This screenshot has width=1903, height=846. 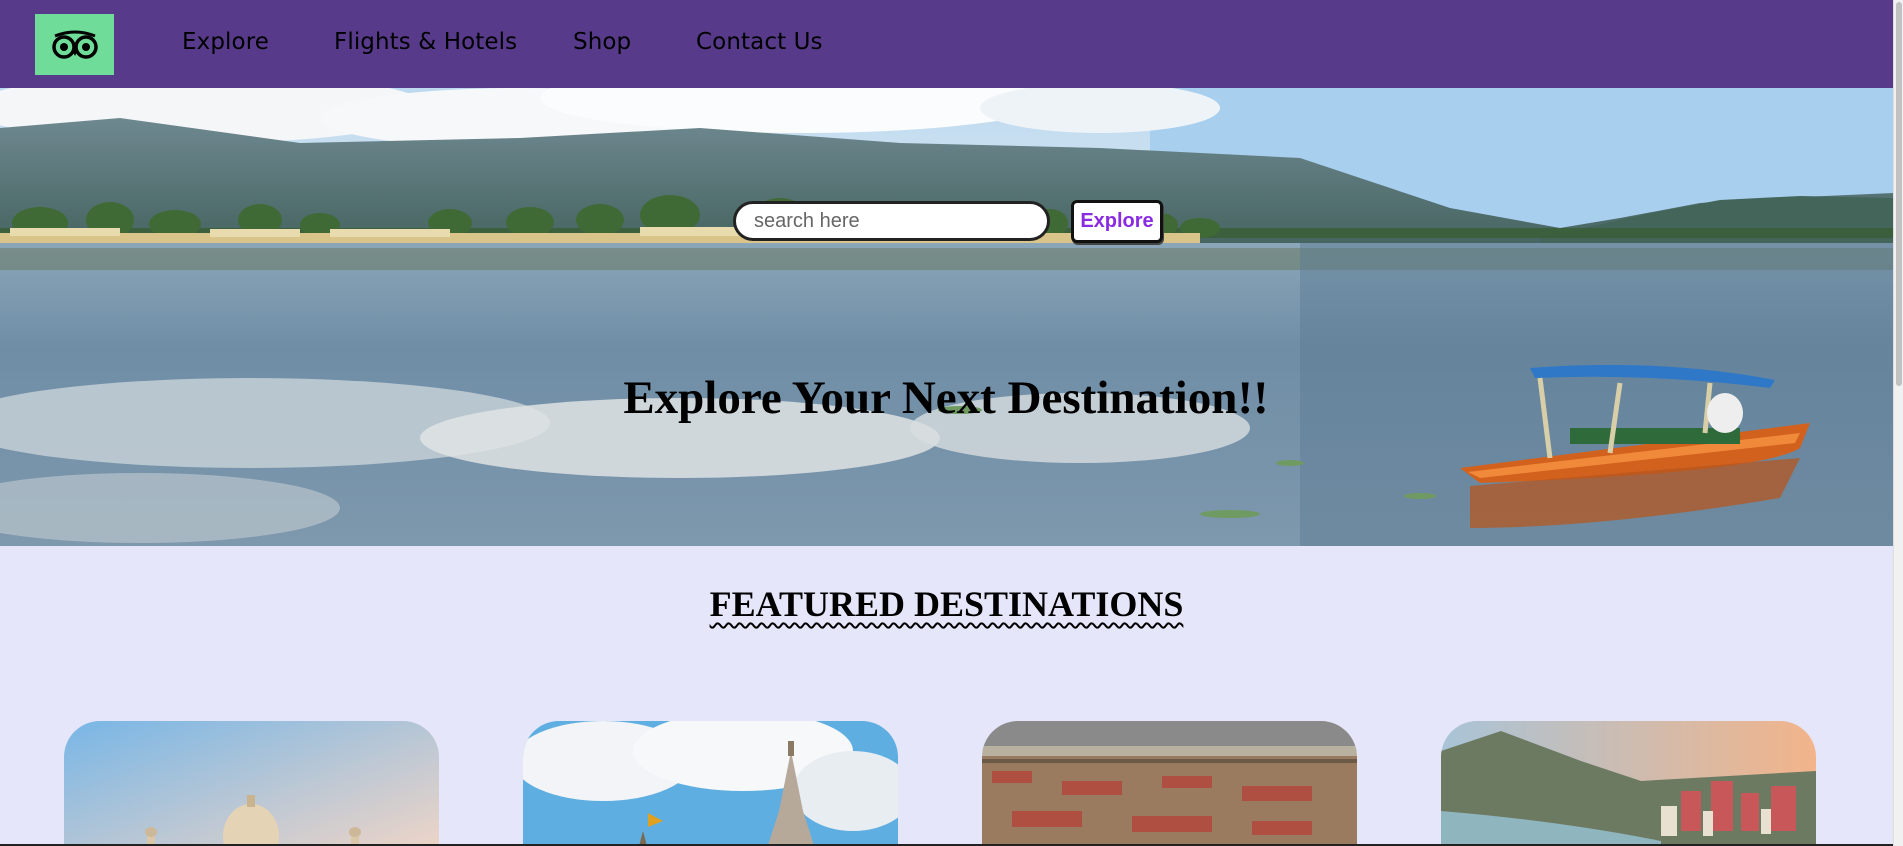 I want to click on navbar: Explore Flights & Hotels Shop Contact Us, so click(x=946, y=44).